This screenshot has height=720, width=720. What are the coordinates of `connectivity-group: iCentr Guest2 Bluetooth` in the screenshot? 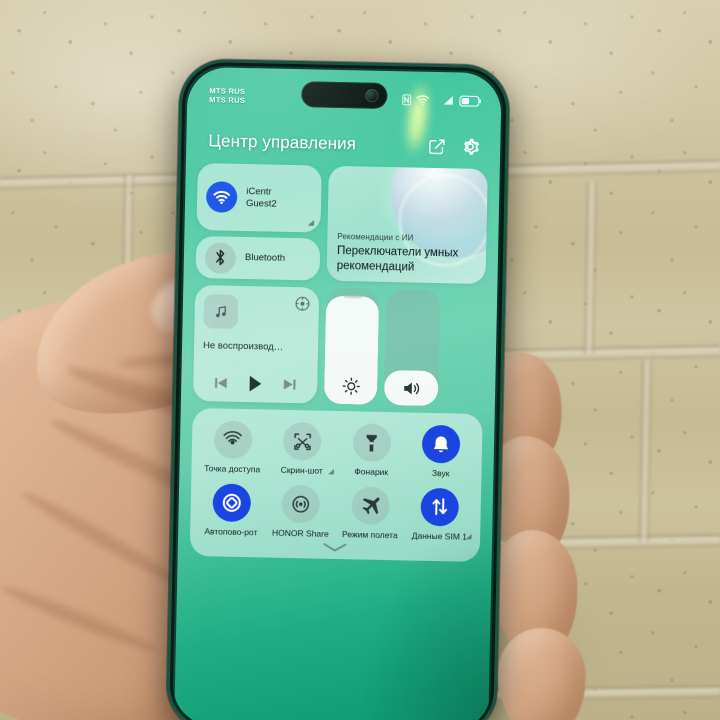 It's located at (258, 222).